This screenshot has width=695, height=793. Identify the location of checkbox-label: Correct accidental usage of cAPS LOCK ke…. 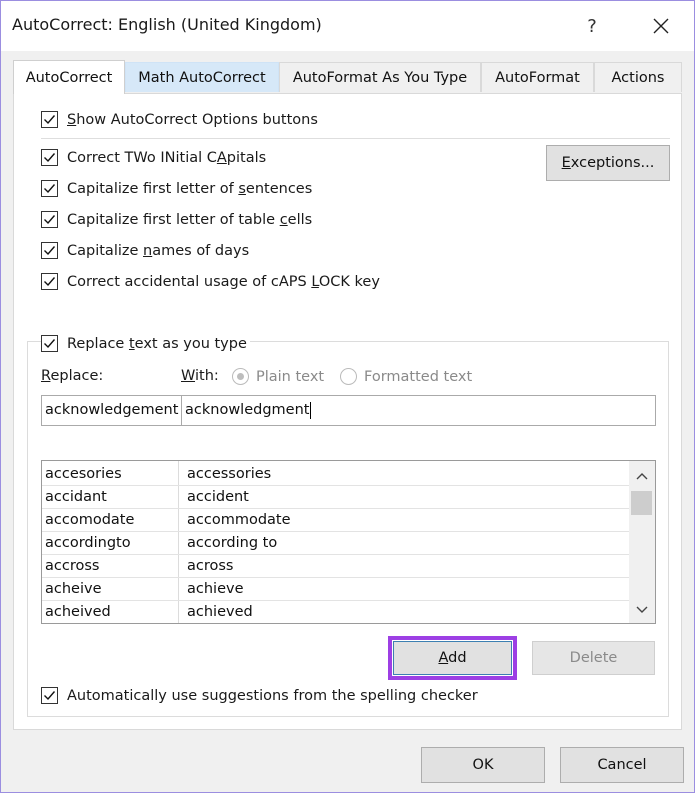
(223, 281).